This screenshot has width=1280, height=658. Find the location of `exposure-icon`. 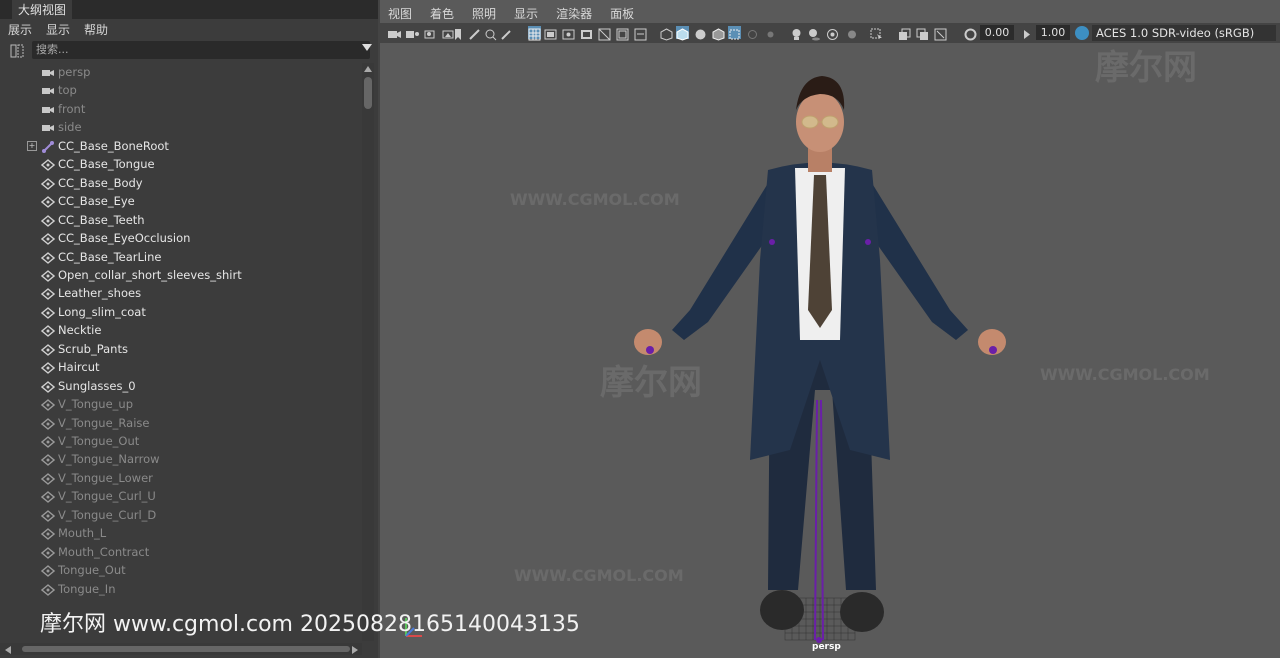

exposure-icon is located at coordinates (970, 33).